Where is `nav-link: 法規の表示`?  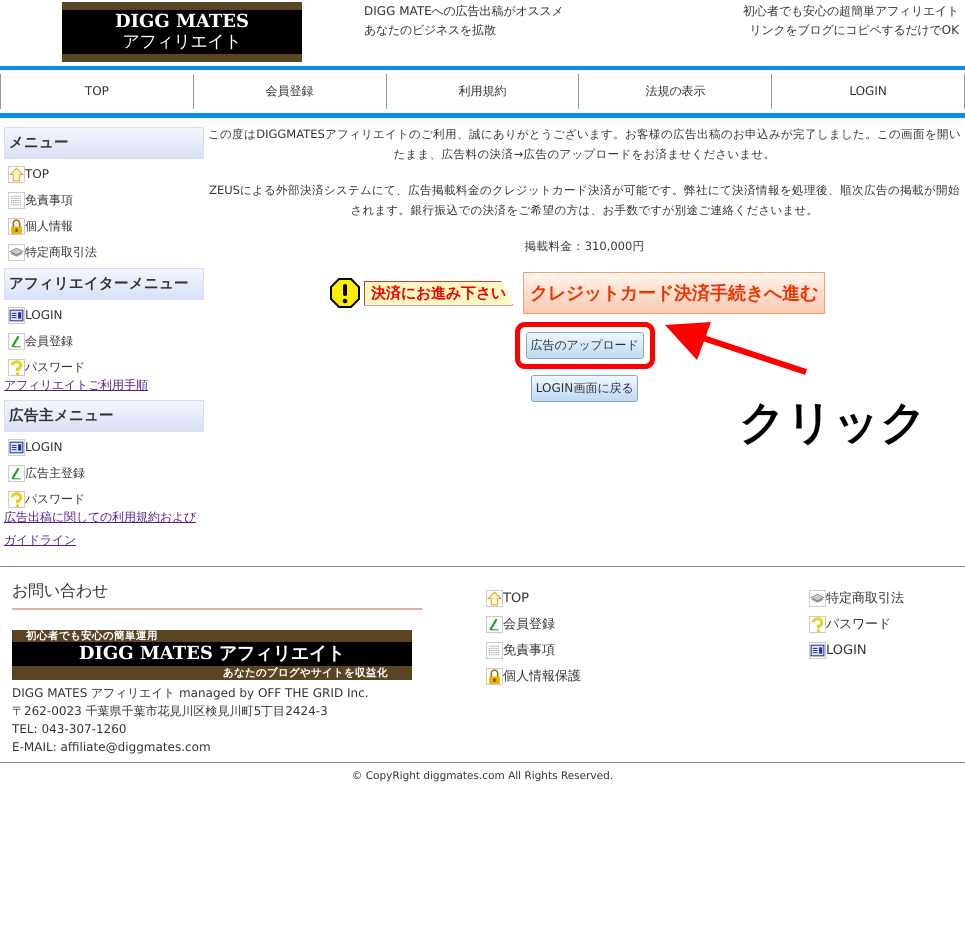
nav-link: 法規の表示 is located at coordinates (675, 91).